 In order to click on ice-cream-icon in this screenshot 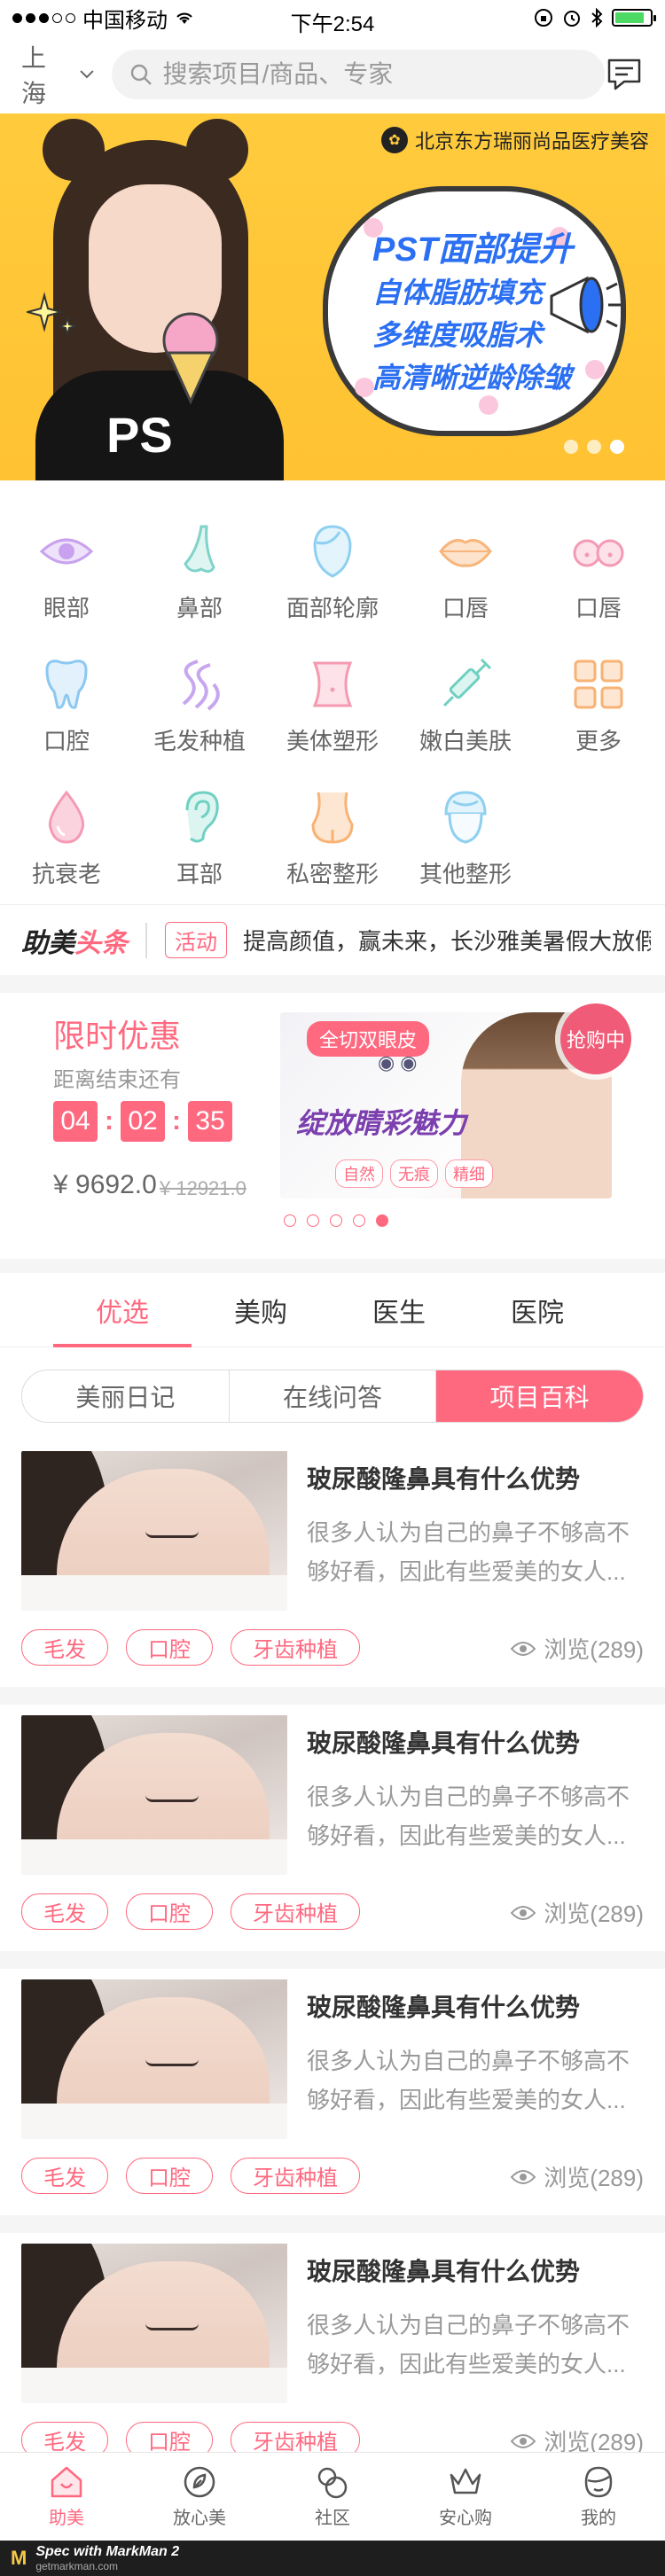, I will do `click(190, 358)`.